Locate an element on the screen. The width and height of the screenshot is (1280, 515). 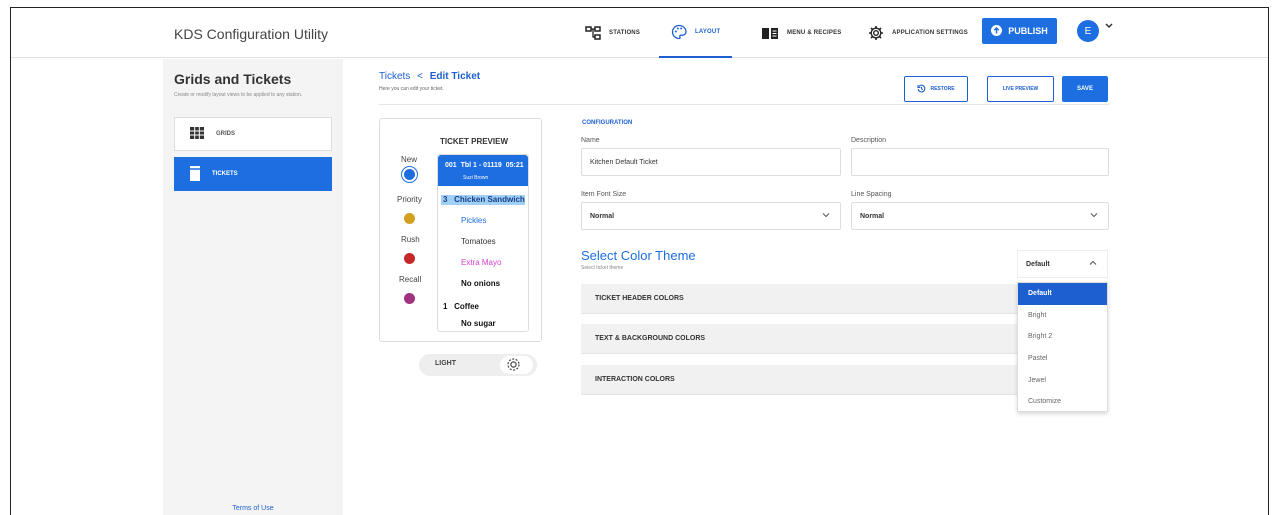
publish-button: PUBLISH is located at coordinates (1019, 31).